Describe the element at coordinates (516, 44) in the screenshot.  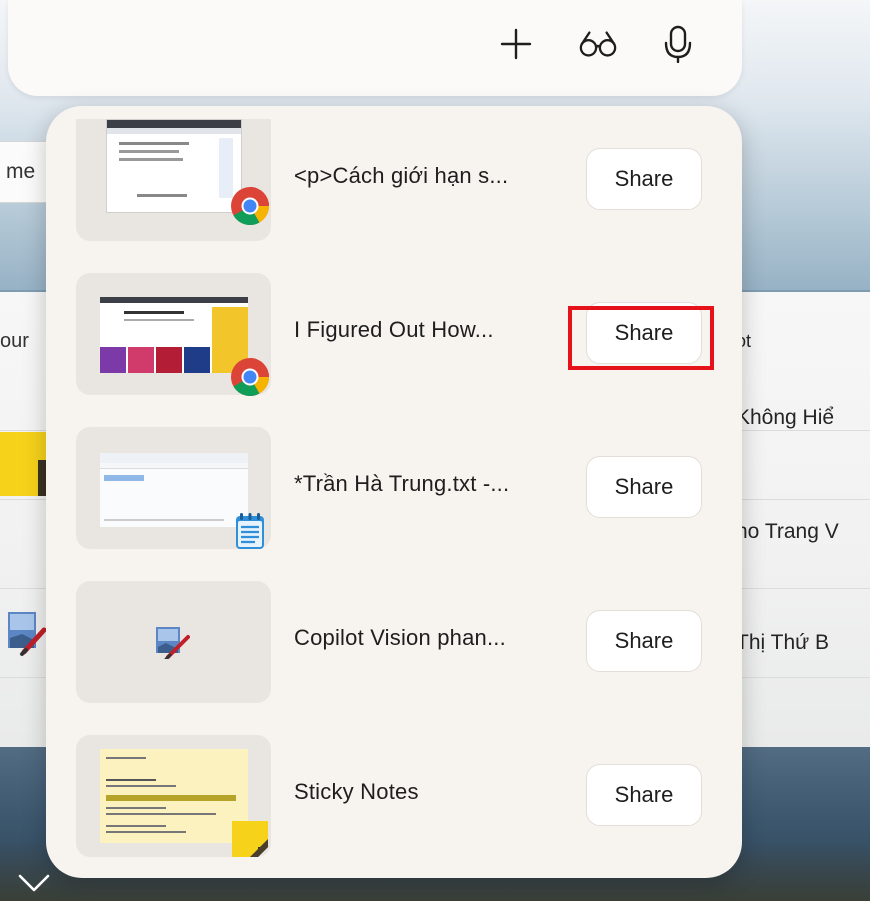
I see `plus-icon` at that location.